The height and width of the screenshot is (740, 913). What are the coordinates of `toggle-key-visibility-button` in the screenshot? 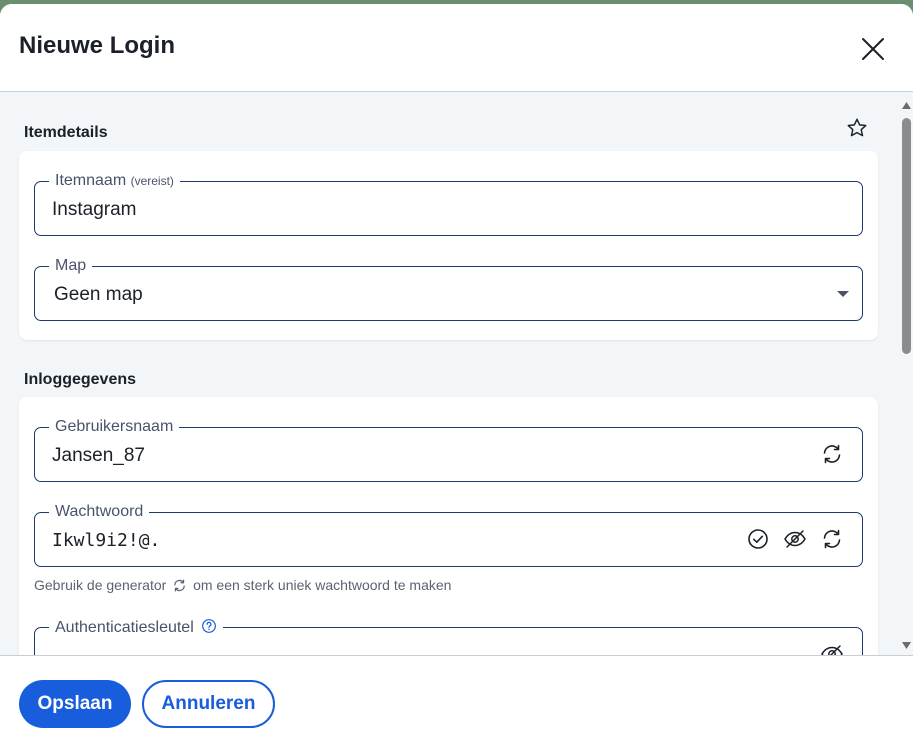 It's located at (832, 648).